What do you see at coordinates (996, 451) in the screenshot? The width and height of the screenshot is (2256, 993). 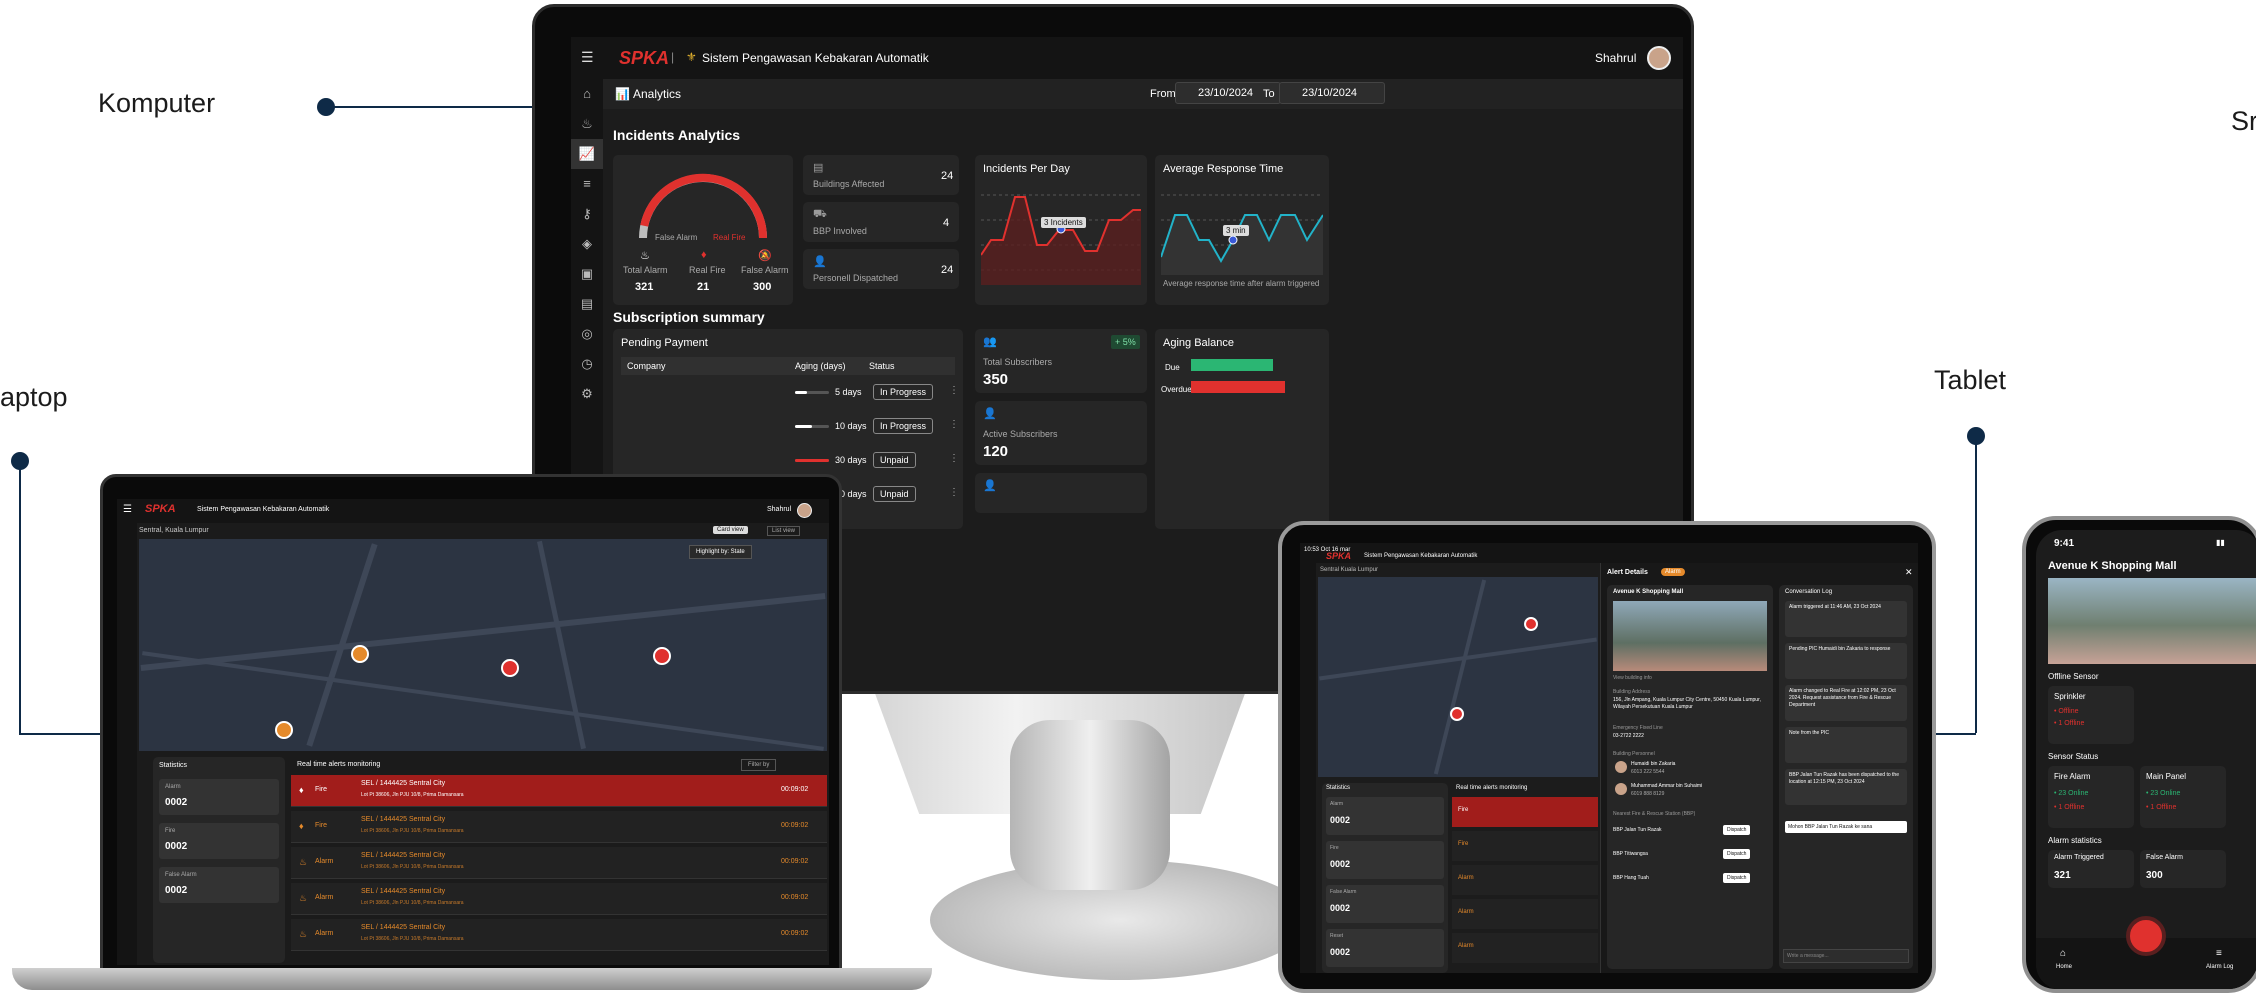 I see `active-subscribers-value: 120` at bounding box center [996, 451].